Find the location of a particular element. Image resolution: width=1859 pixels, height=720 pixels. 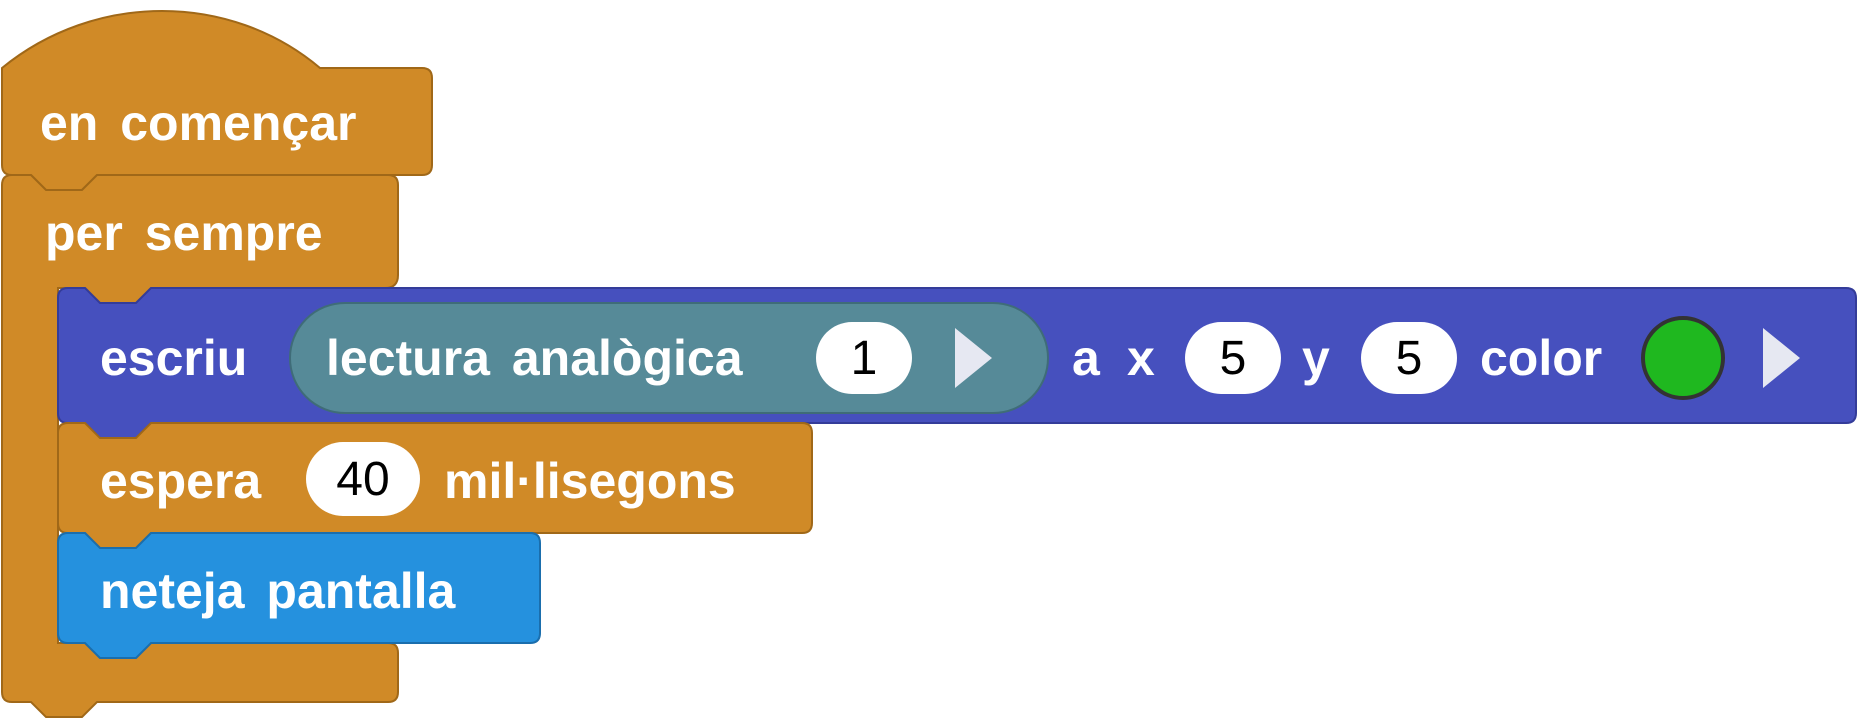

pin-value-field: 1 is located at coordinates (864, 358).